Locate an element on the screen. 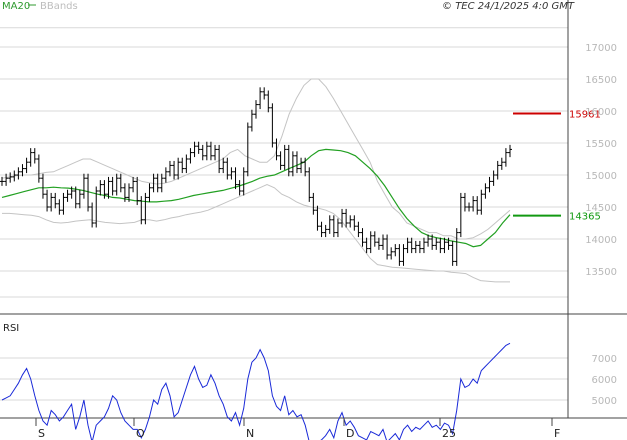  rsi-grid is located at coordinates (284, 379).